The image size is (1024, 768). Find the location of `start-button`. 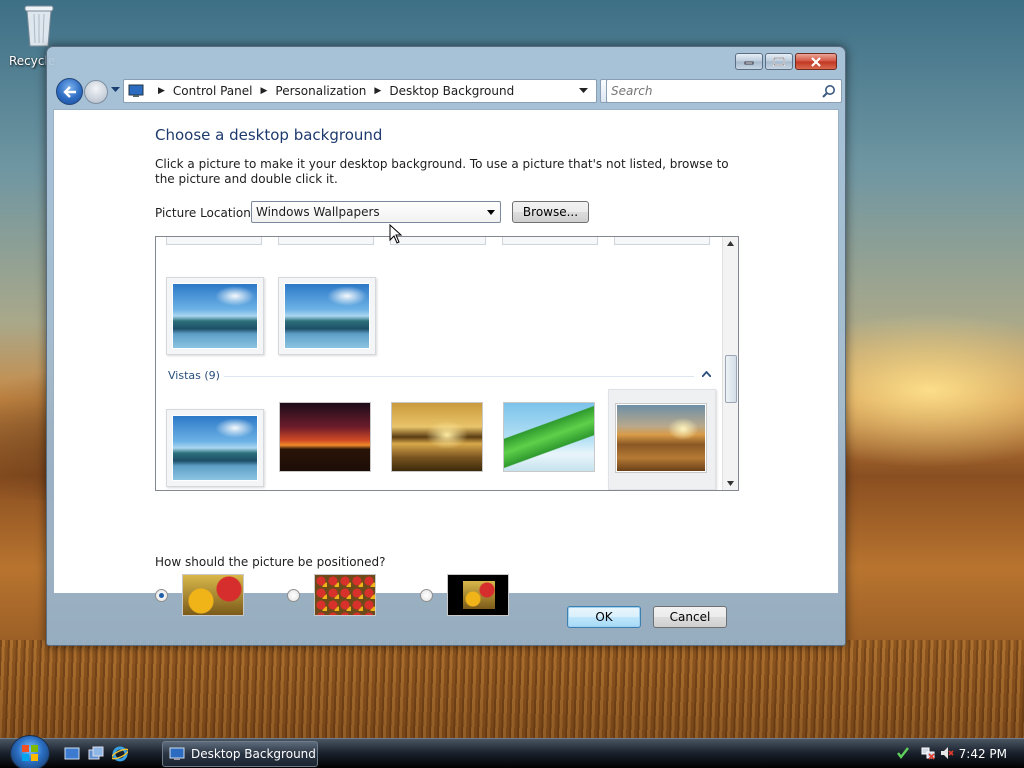

start-button is located at coordinates (30, 751).